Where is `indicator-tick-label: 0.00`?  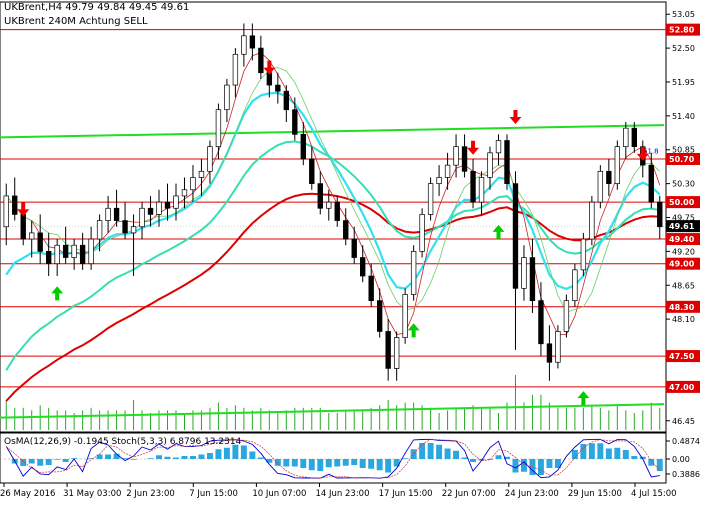
indicator-tick-label: 0.00 is located at coordinates (681, 459).